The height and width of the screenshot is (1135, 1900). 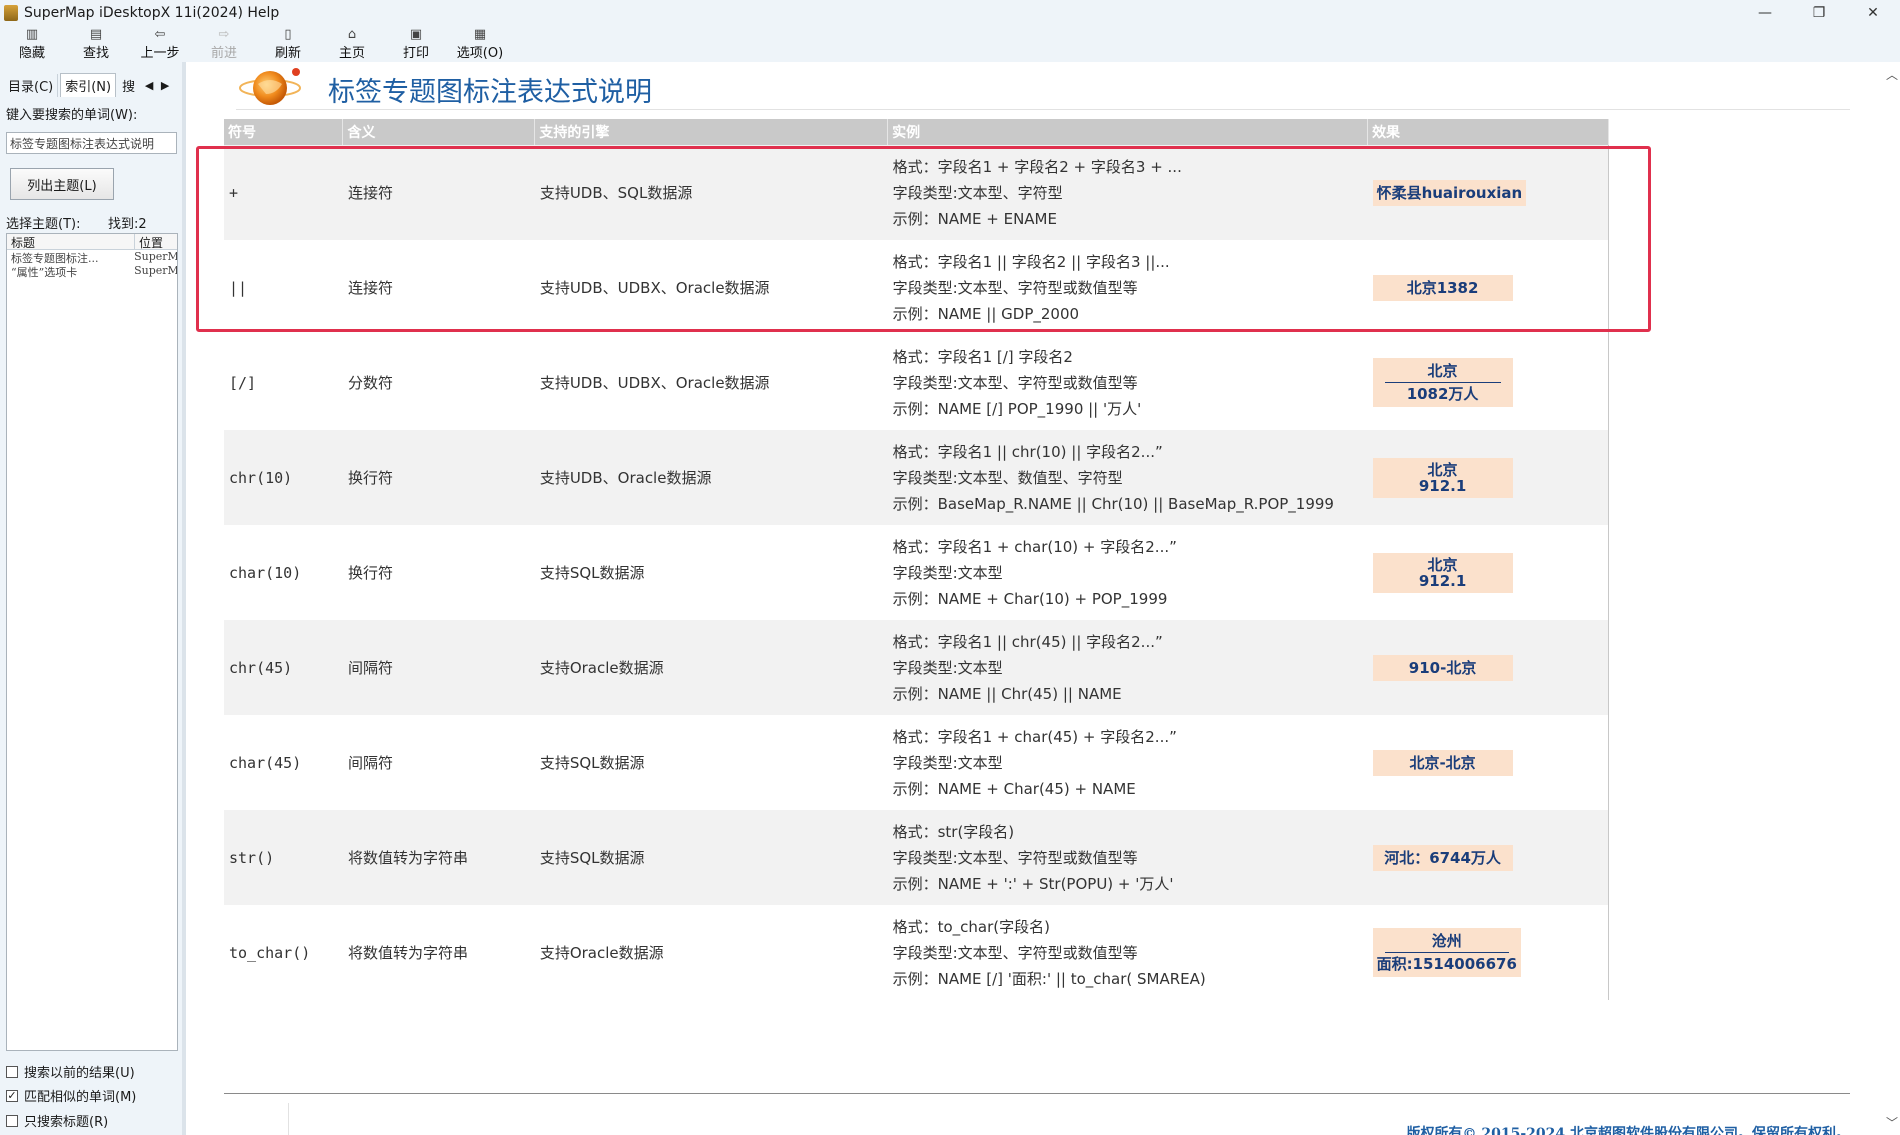 I want to click on hide-button: ▥ 隐藏, so click(x=32, y=44).